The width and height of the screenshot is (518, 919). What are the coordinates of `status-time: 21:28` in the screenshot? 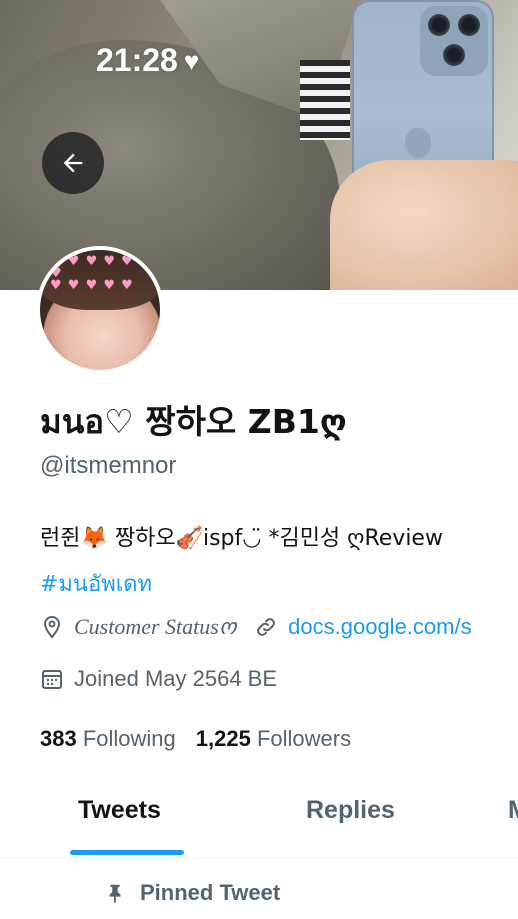 It's located at (137, 60).